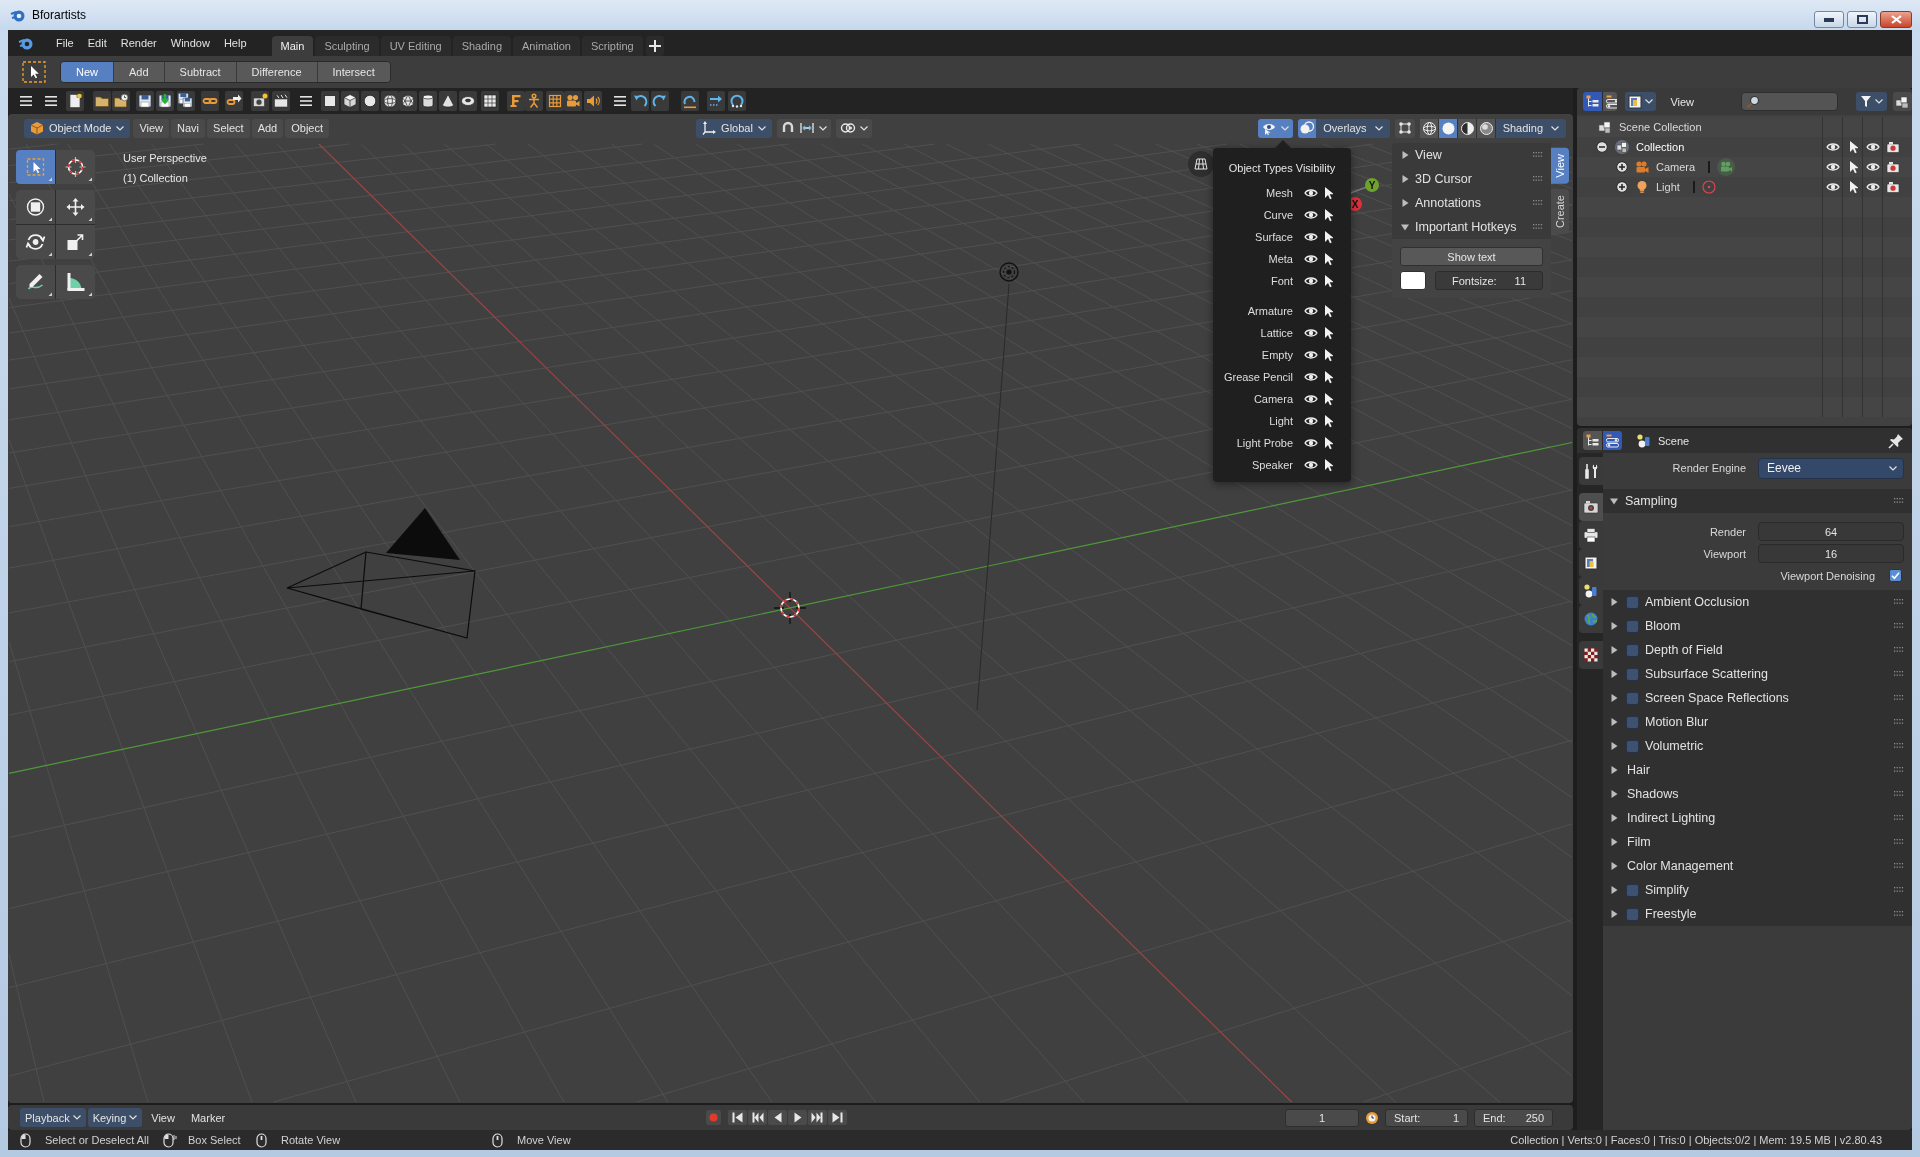 This screenshot has height=1157, width=1920. I want to click on sidebar-tab: View, so click(1560, 166).